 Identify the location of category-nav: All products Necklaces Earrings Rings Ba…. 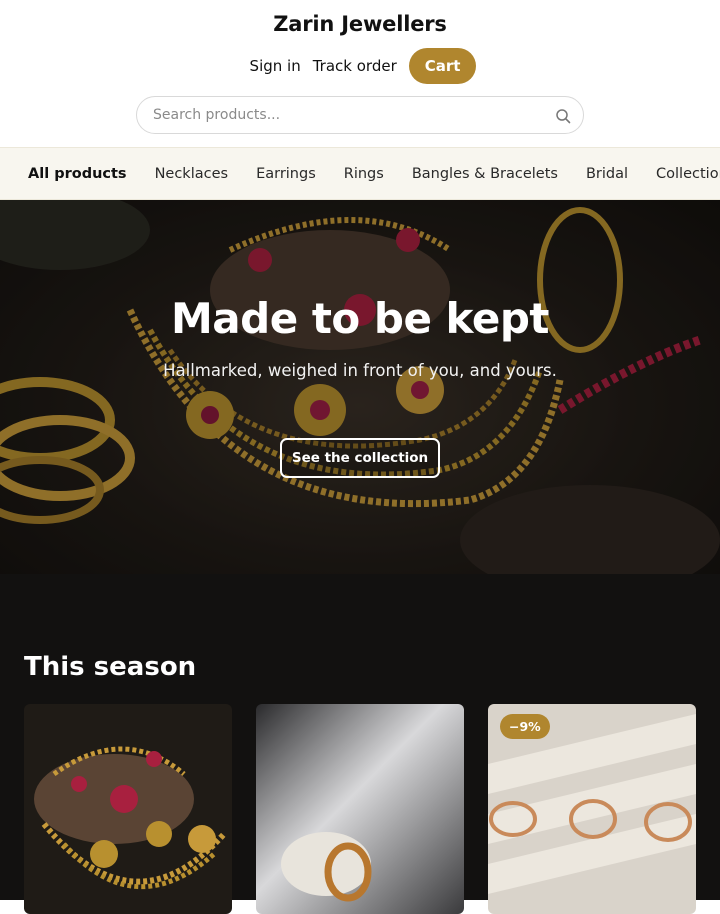
(360, 173).